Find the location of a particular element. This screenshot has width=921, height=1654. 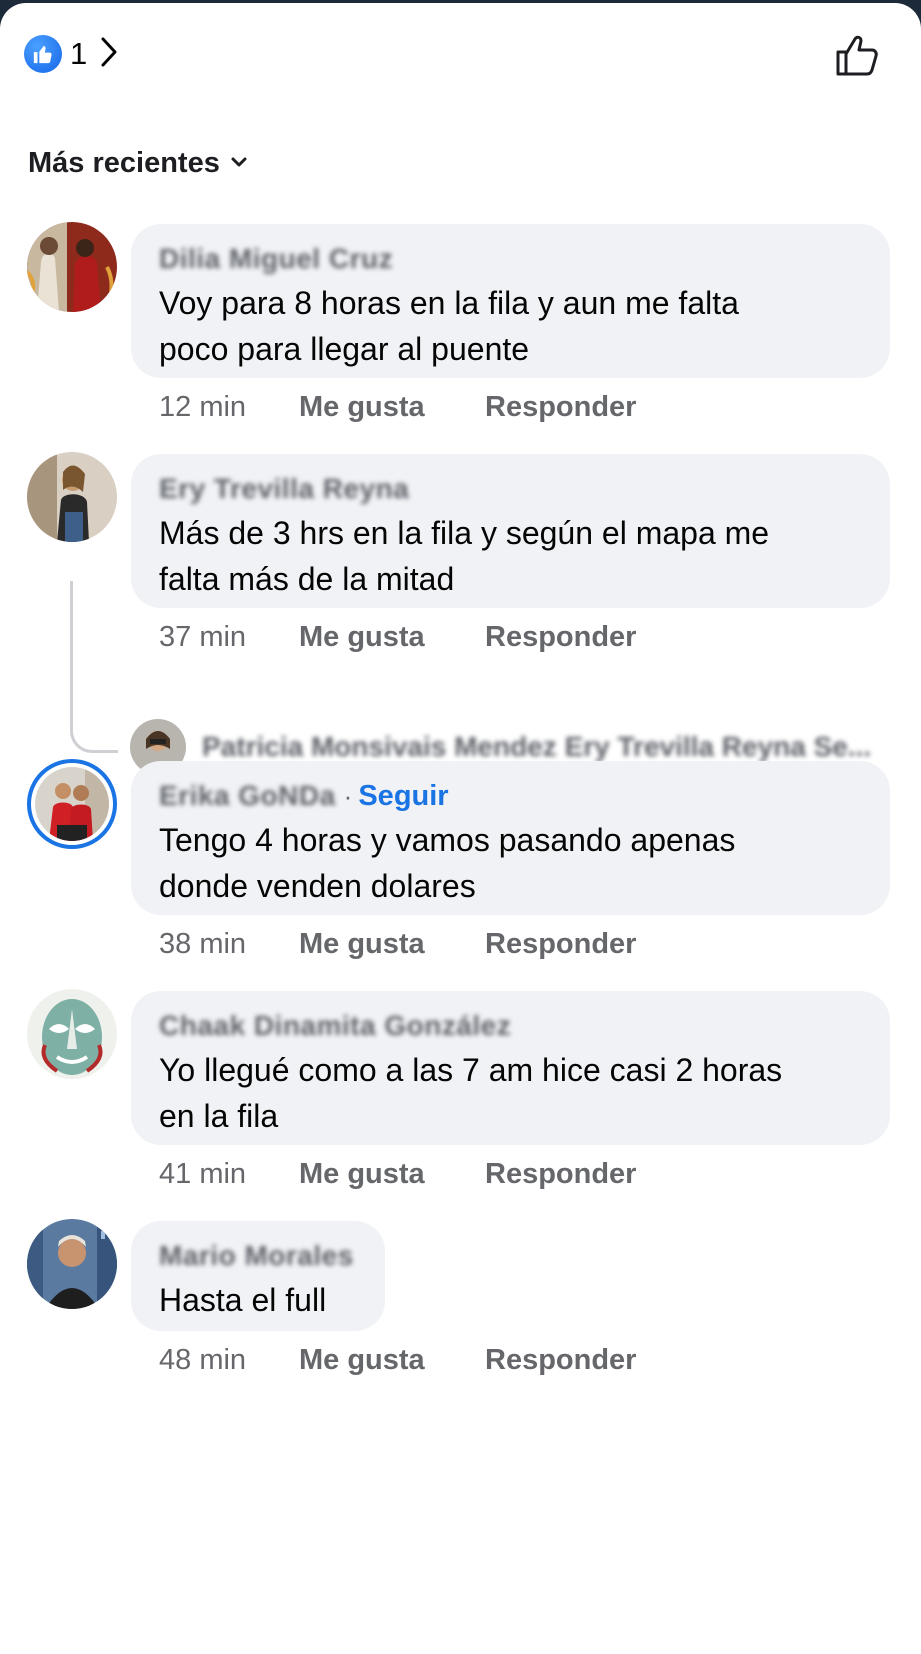

comment-text-line: en la fila is located at coordinates (219, 1116).